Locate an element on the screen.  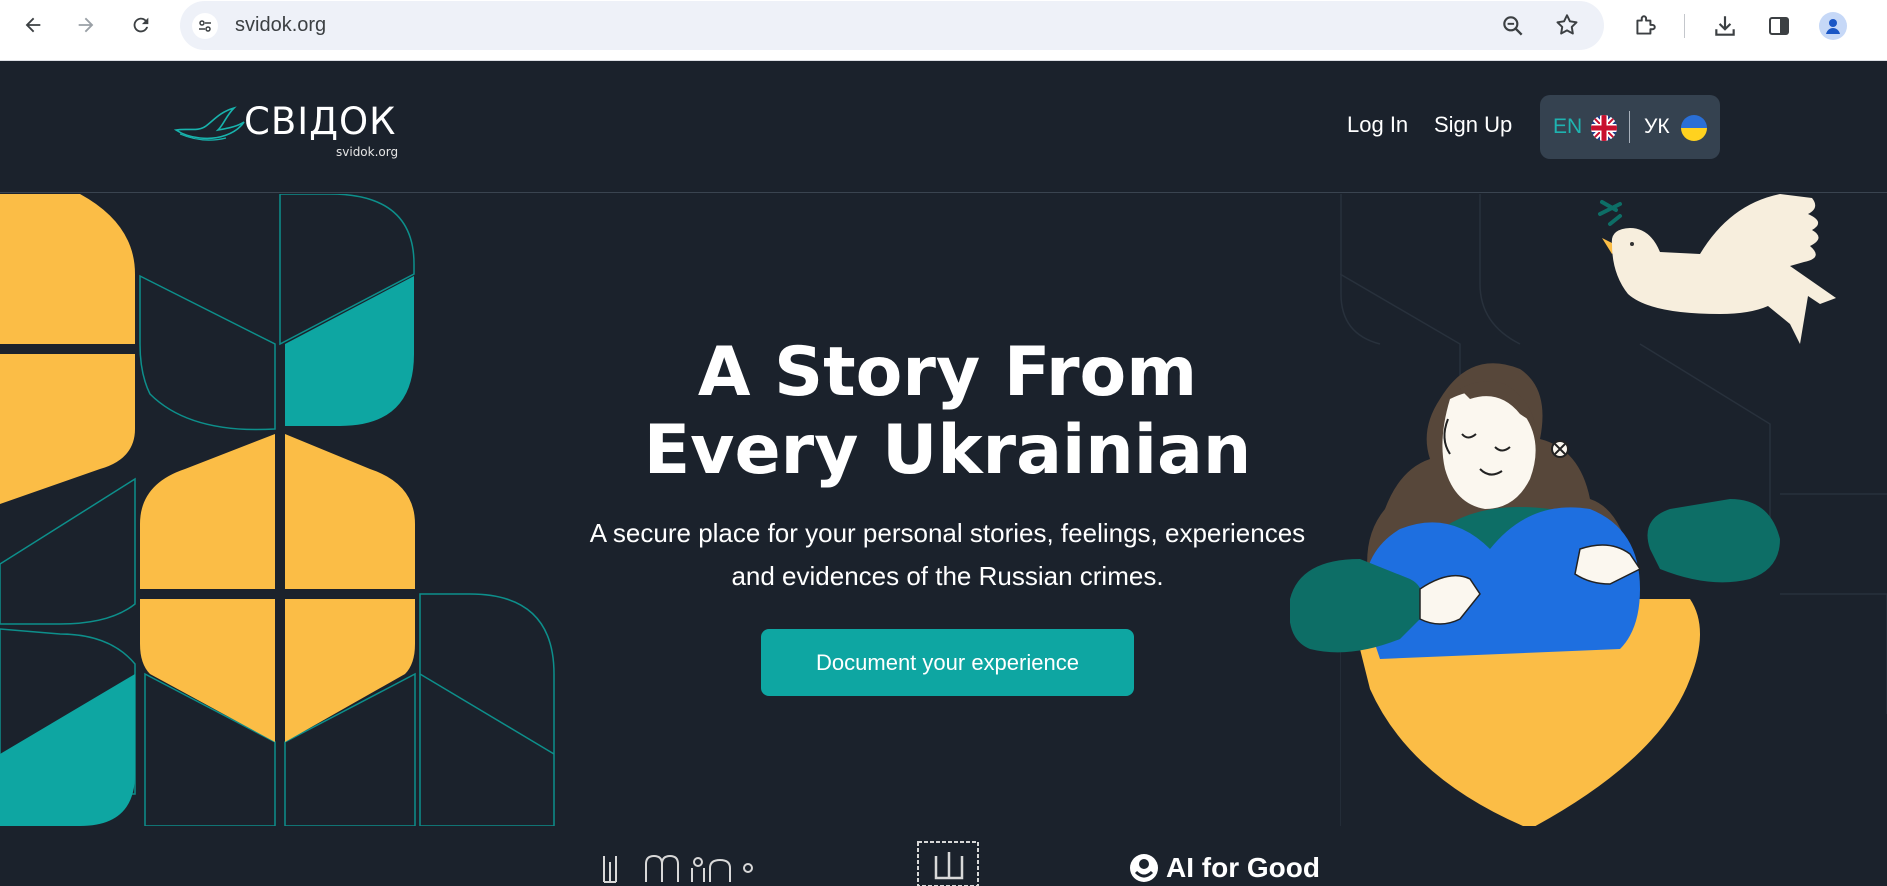
language-switcher: EN УК is located at coordinates (1630, 127).